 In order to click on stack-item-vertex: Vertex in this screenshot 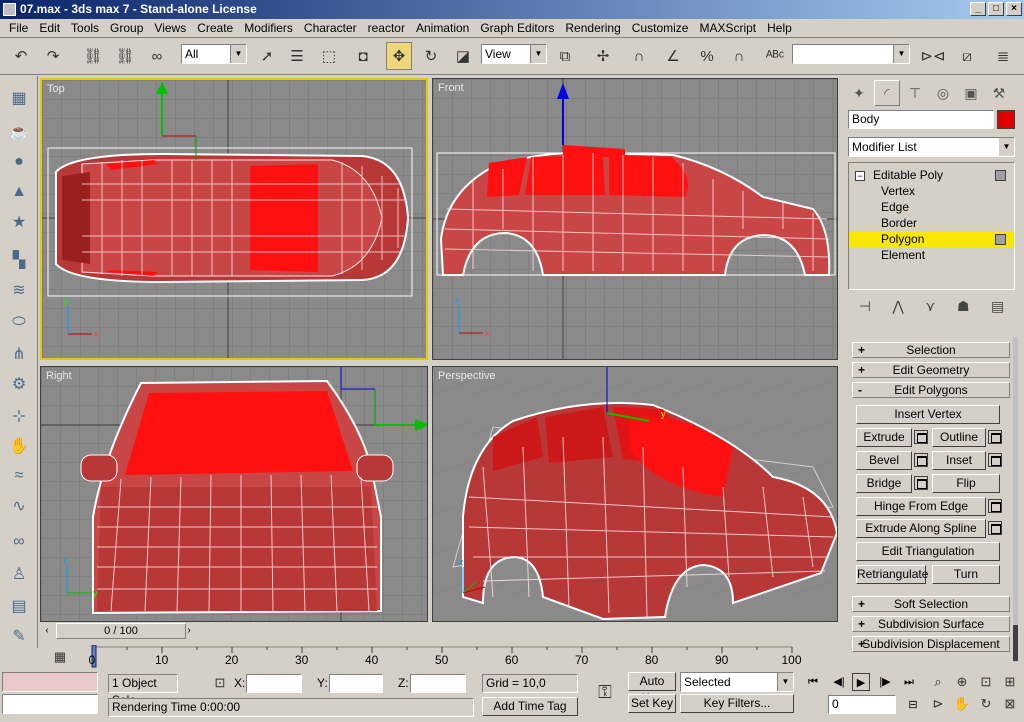, I will do `click(931, 191)`.